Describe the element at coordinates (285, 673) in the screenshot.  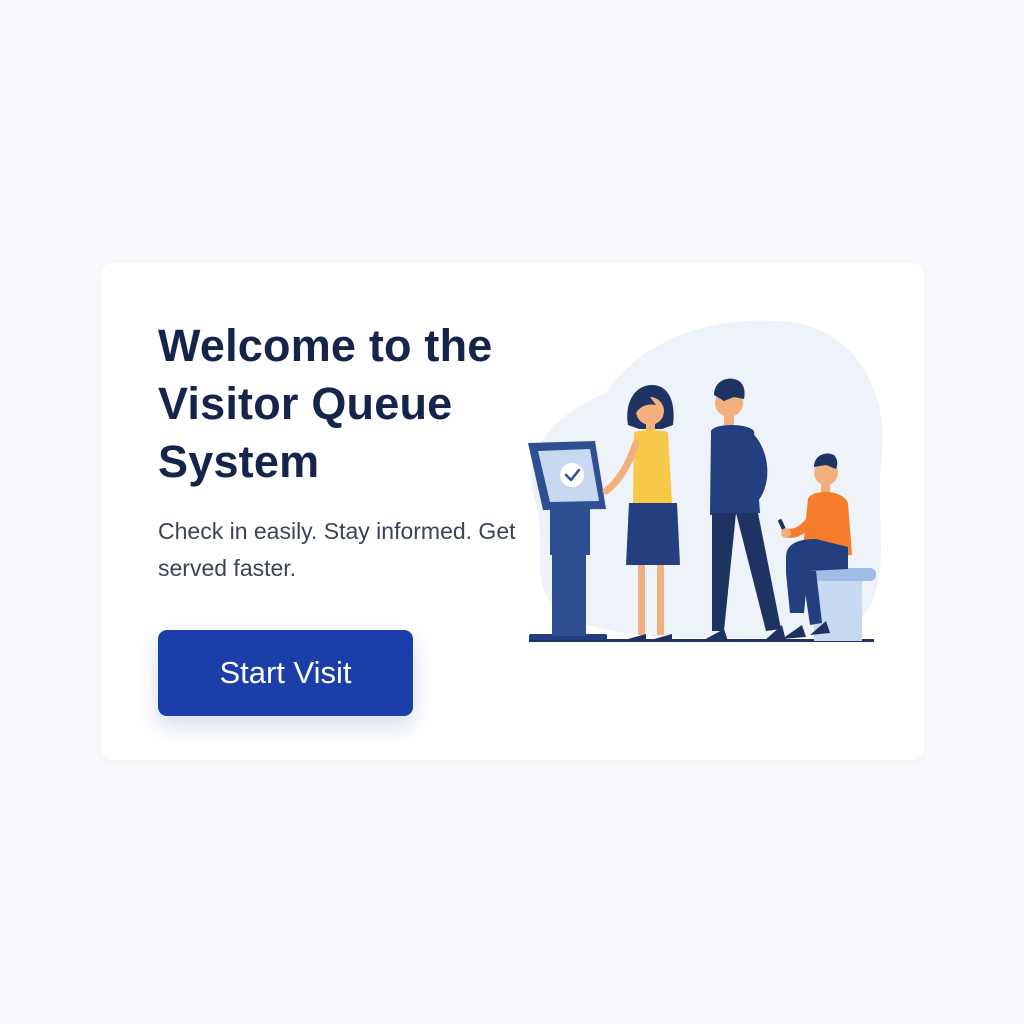
I see `start-visit-button: Start Visit` at that location.